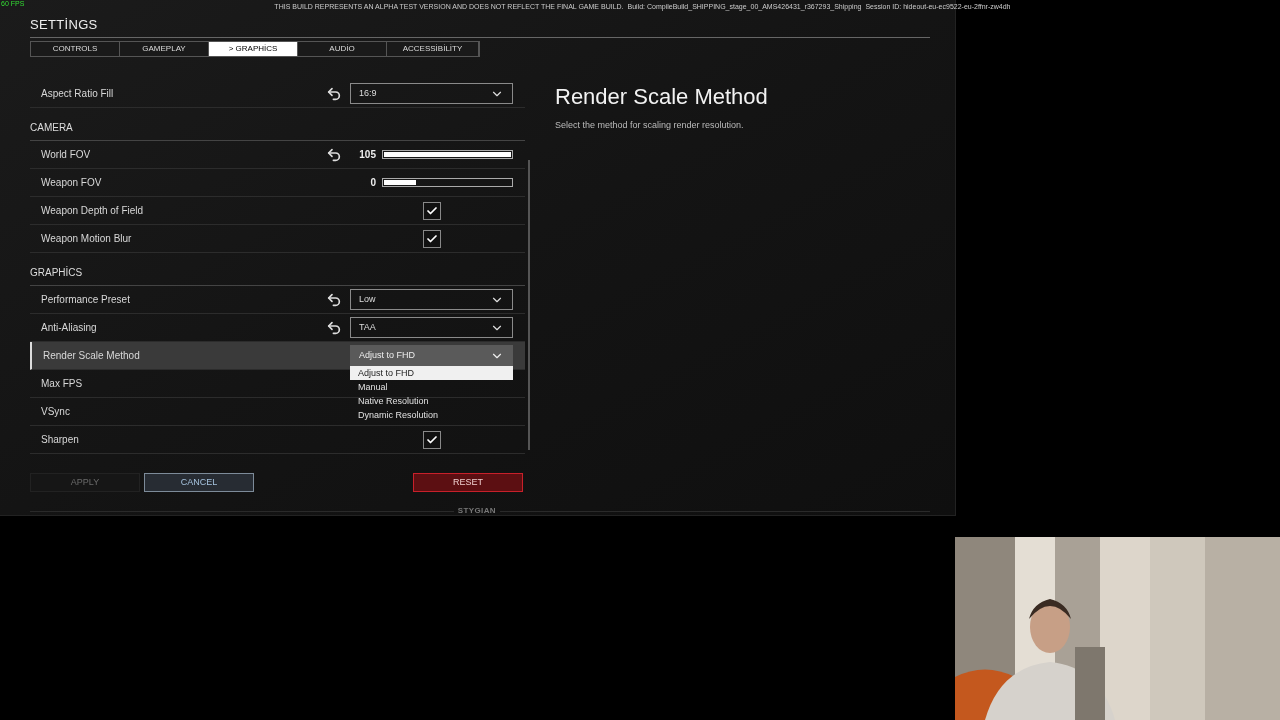 The image size is (1280, 720). Describe the element at coordinates (277, 183) in the screenshot. I see `setting-row: Weapon FOV 0` at that location.